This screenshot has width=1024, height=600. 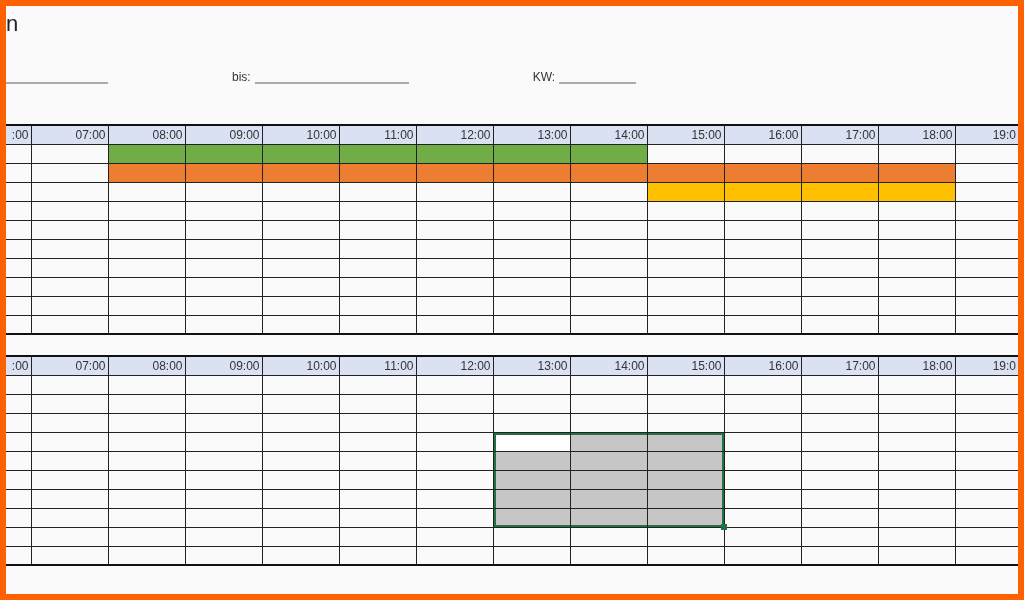 What do you see at coordinates (241, 77) in the screenshot?
I see `field-label: bis:` at bounding box center [241, 77].